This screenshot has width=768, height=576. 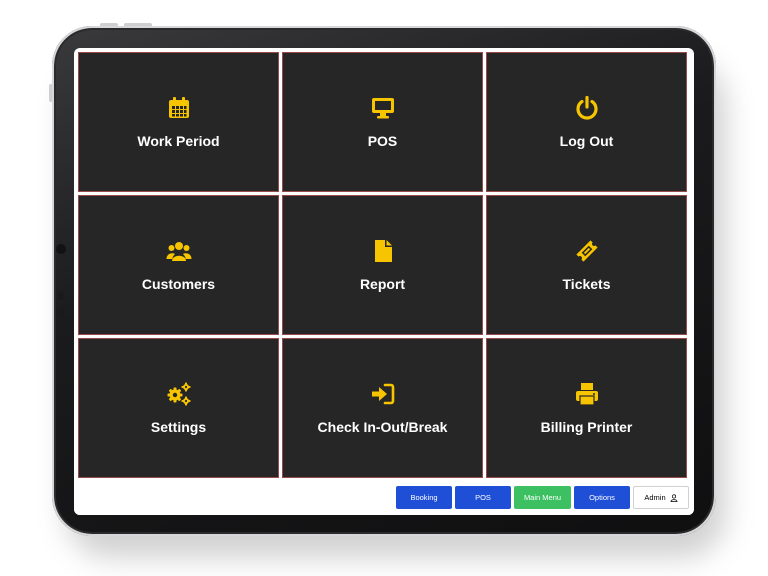 I want to click on report-label: Report, so click(x=382, y=284).